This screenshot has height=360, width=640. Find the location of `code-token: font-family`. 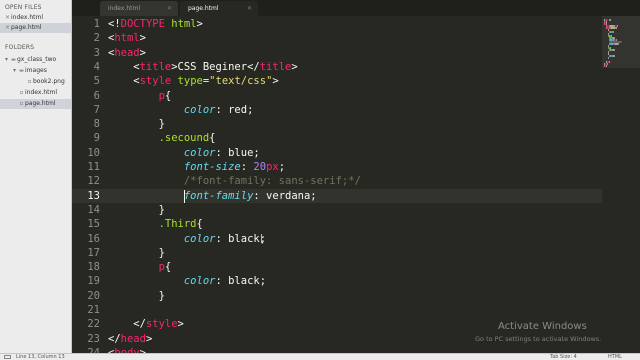

code-token: font-family is located at coordinates (218, 195).